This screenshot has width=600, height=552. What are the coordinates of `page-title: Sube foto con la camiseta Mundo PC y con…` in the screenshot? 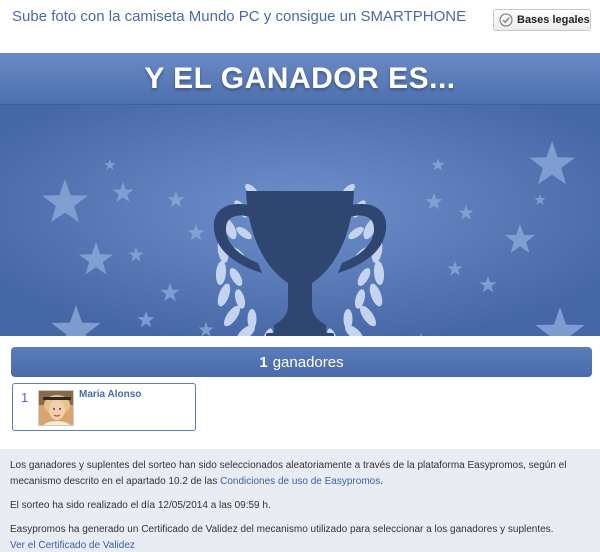 It's located at (239, 16).